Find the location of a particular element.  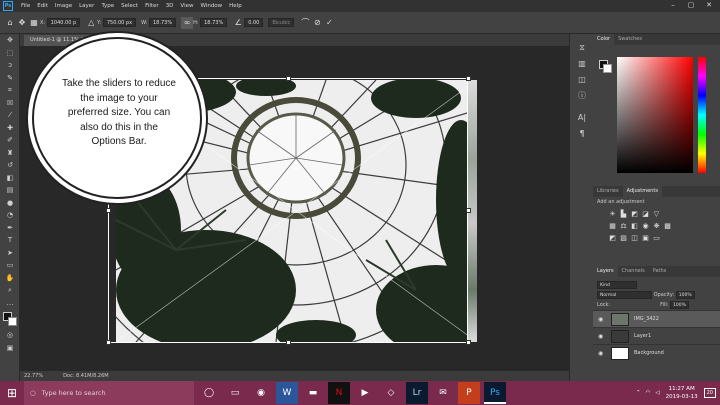

clock: 11:27 AM 2019-03-13 is located at coordinates (682, 393).